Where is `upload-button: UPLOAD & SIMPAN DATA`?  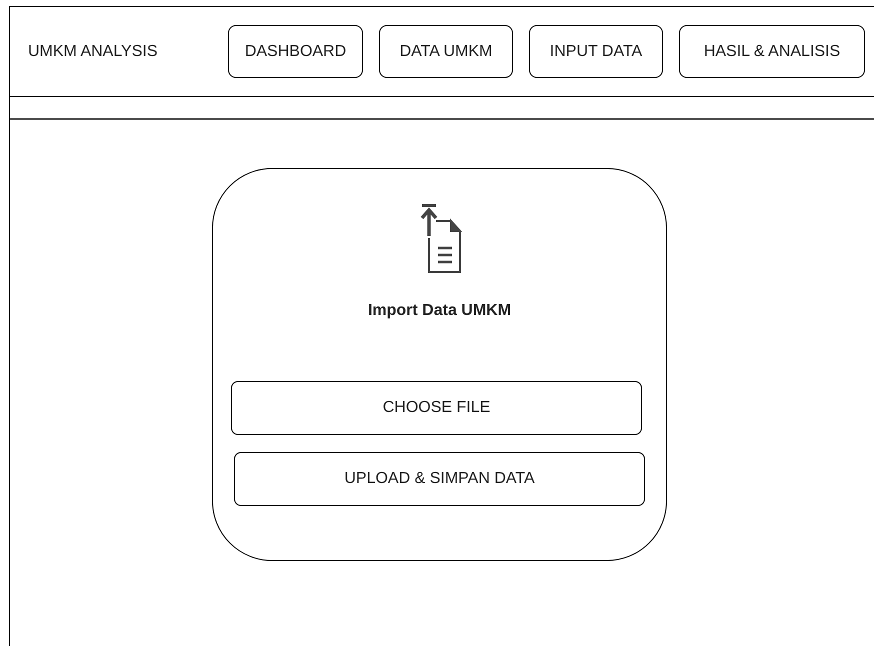
upload-button: UPLOAD & SIMPAN DATA is located at coordinates (439, 479).